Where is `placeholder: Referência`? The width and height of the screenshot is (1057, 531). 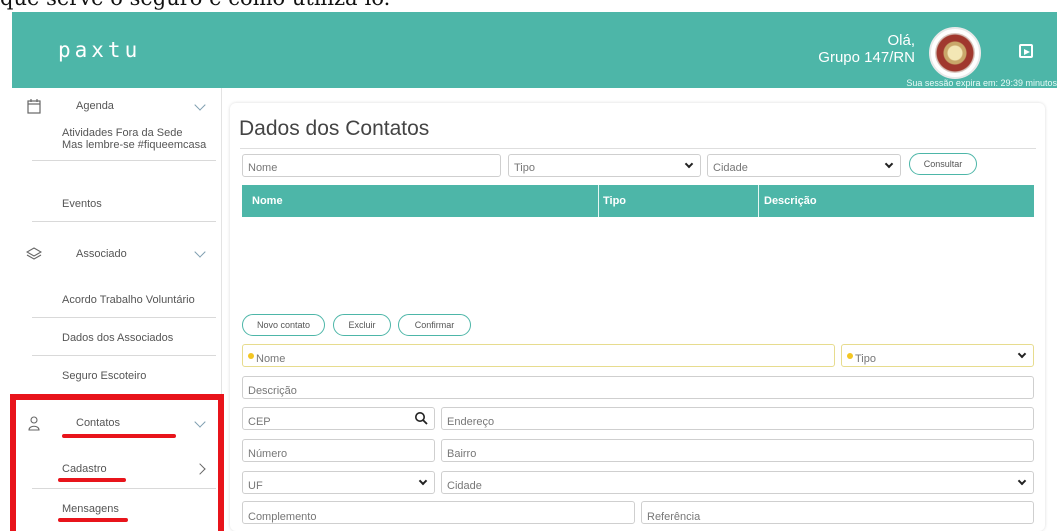 placeholder: Referência is located at coordinates (674, 517).